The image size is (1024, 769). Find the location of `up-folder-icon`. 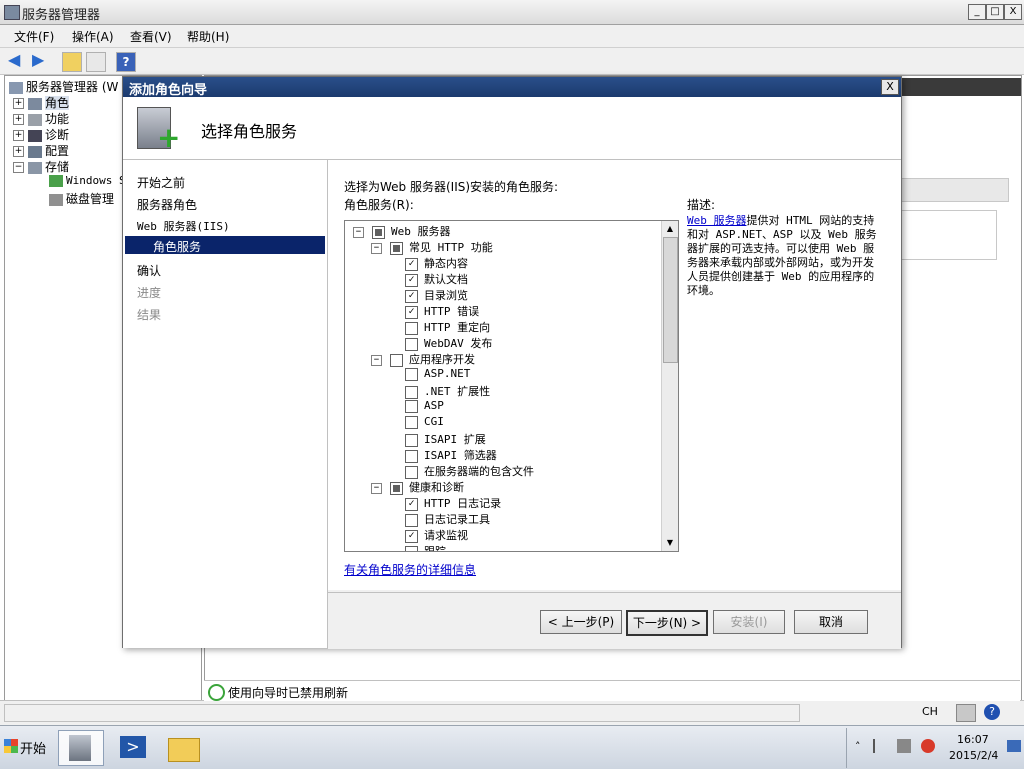

up-folder-icon is located at coordinates (72, 62).